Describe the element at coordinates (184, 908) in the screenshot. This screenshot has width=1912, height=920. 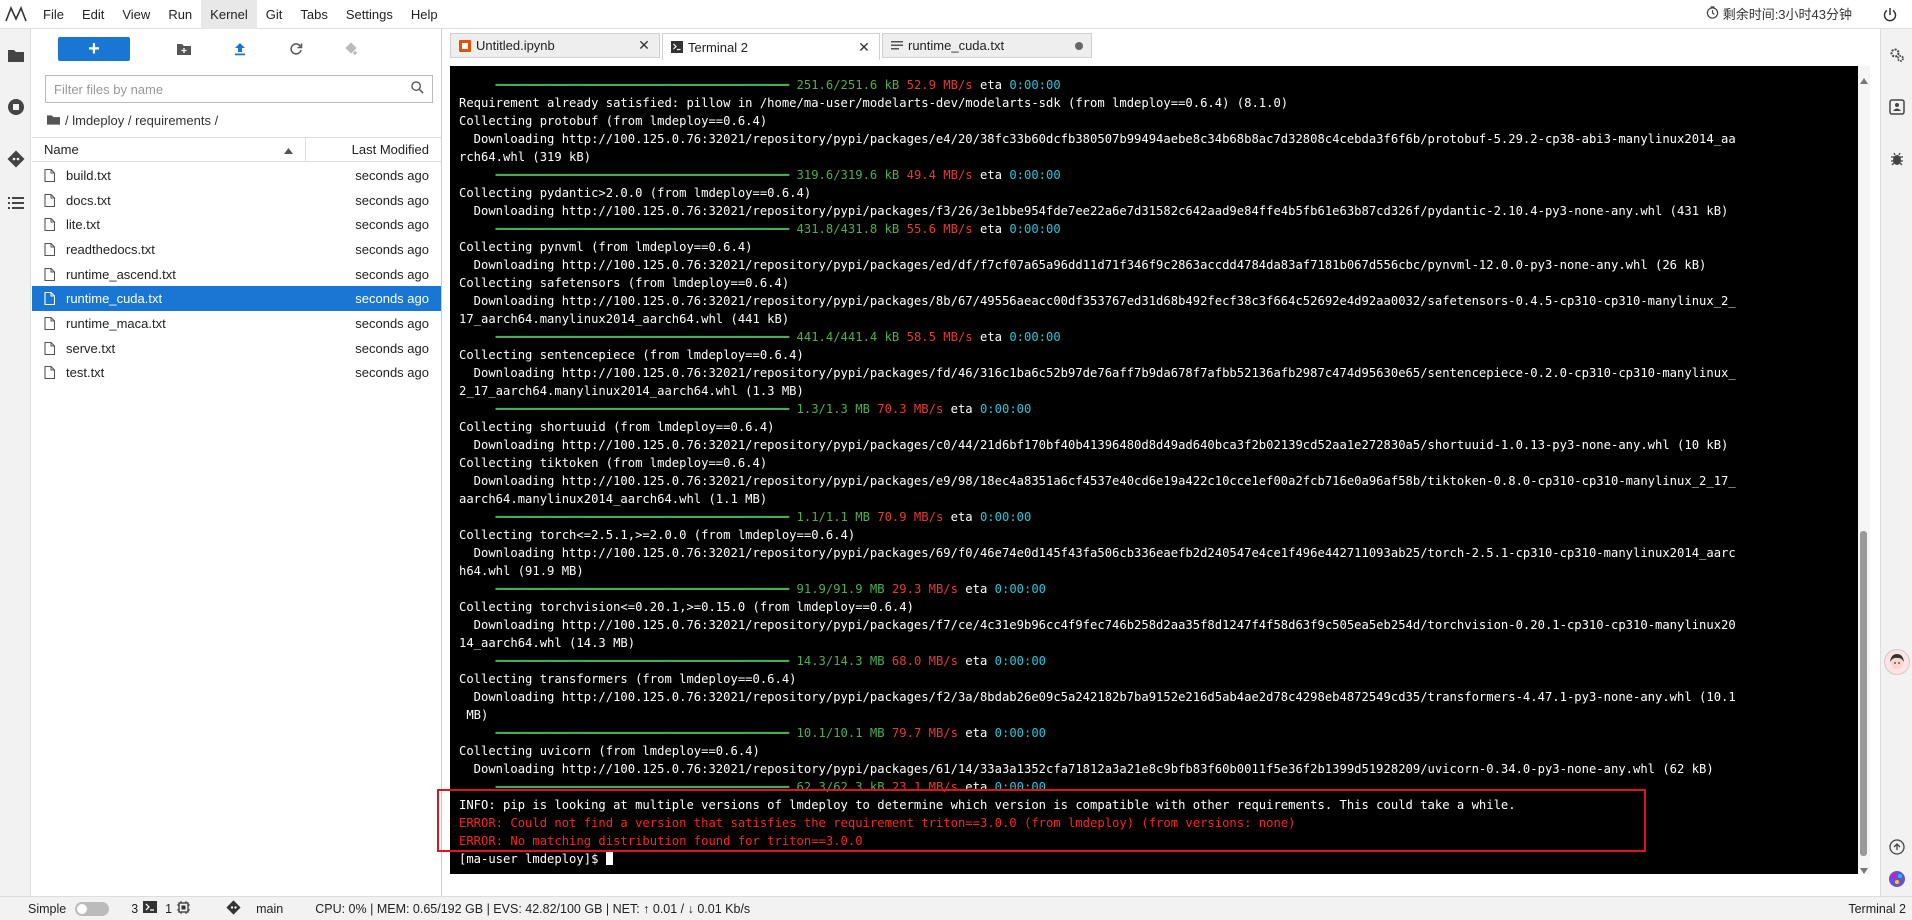
I see `kernel-chip-icon` at that location.